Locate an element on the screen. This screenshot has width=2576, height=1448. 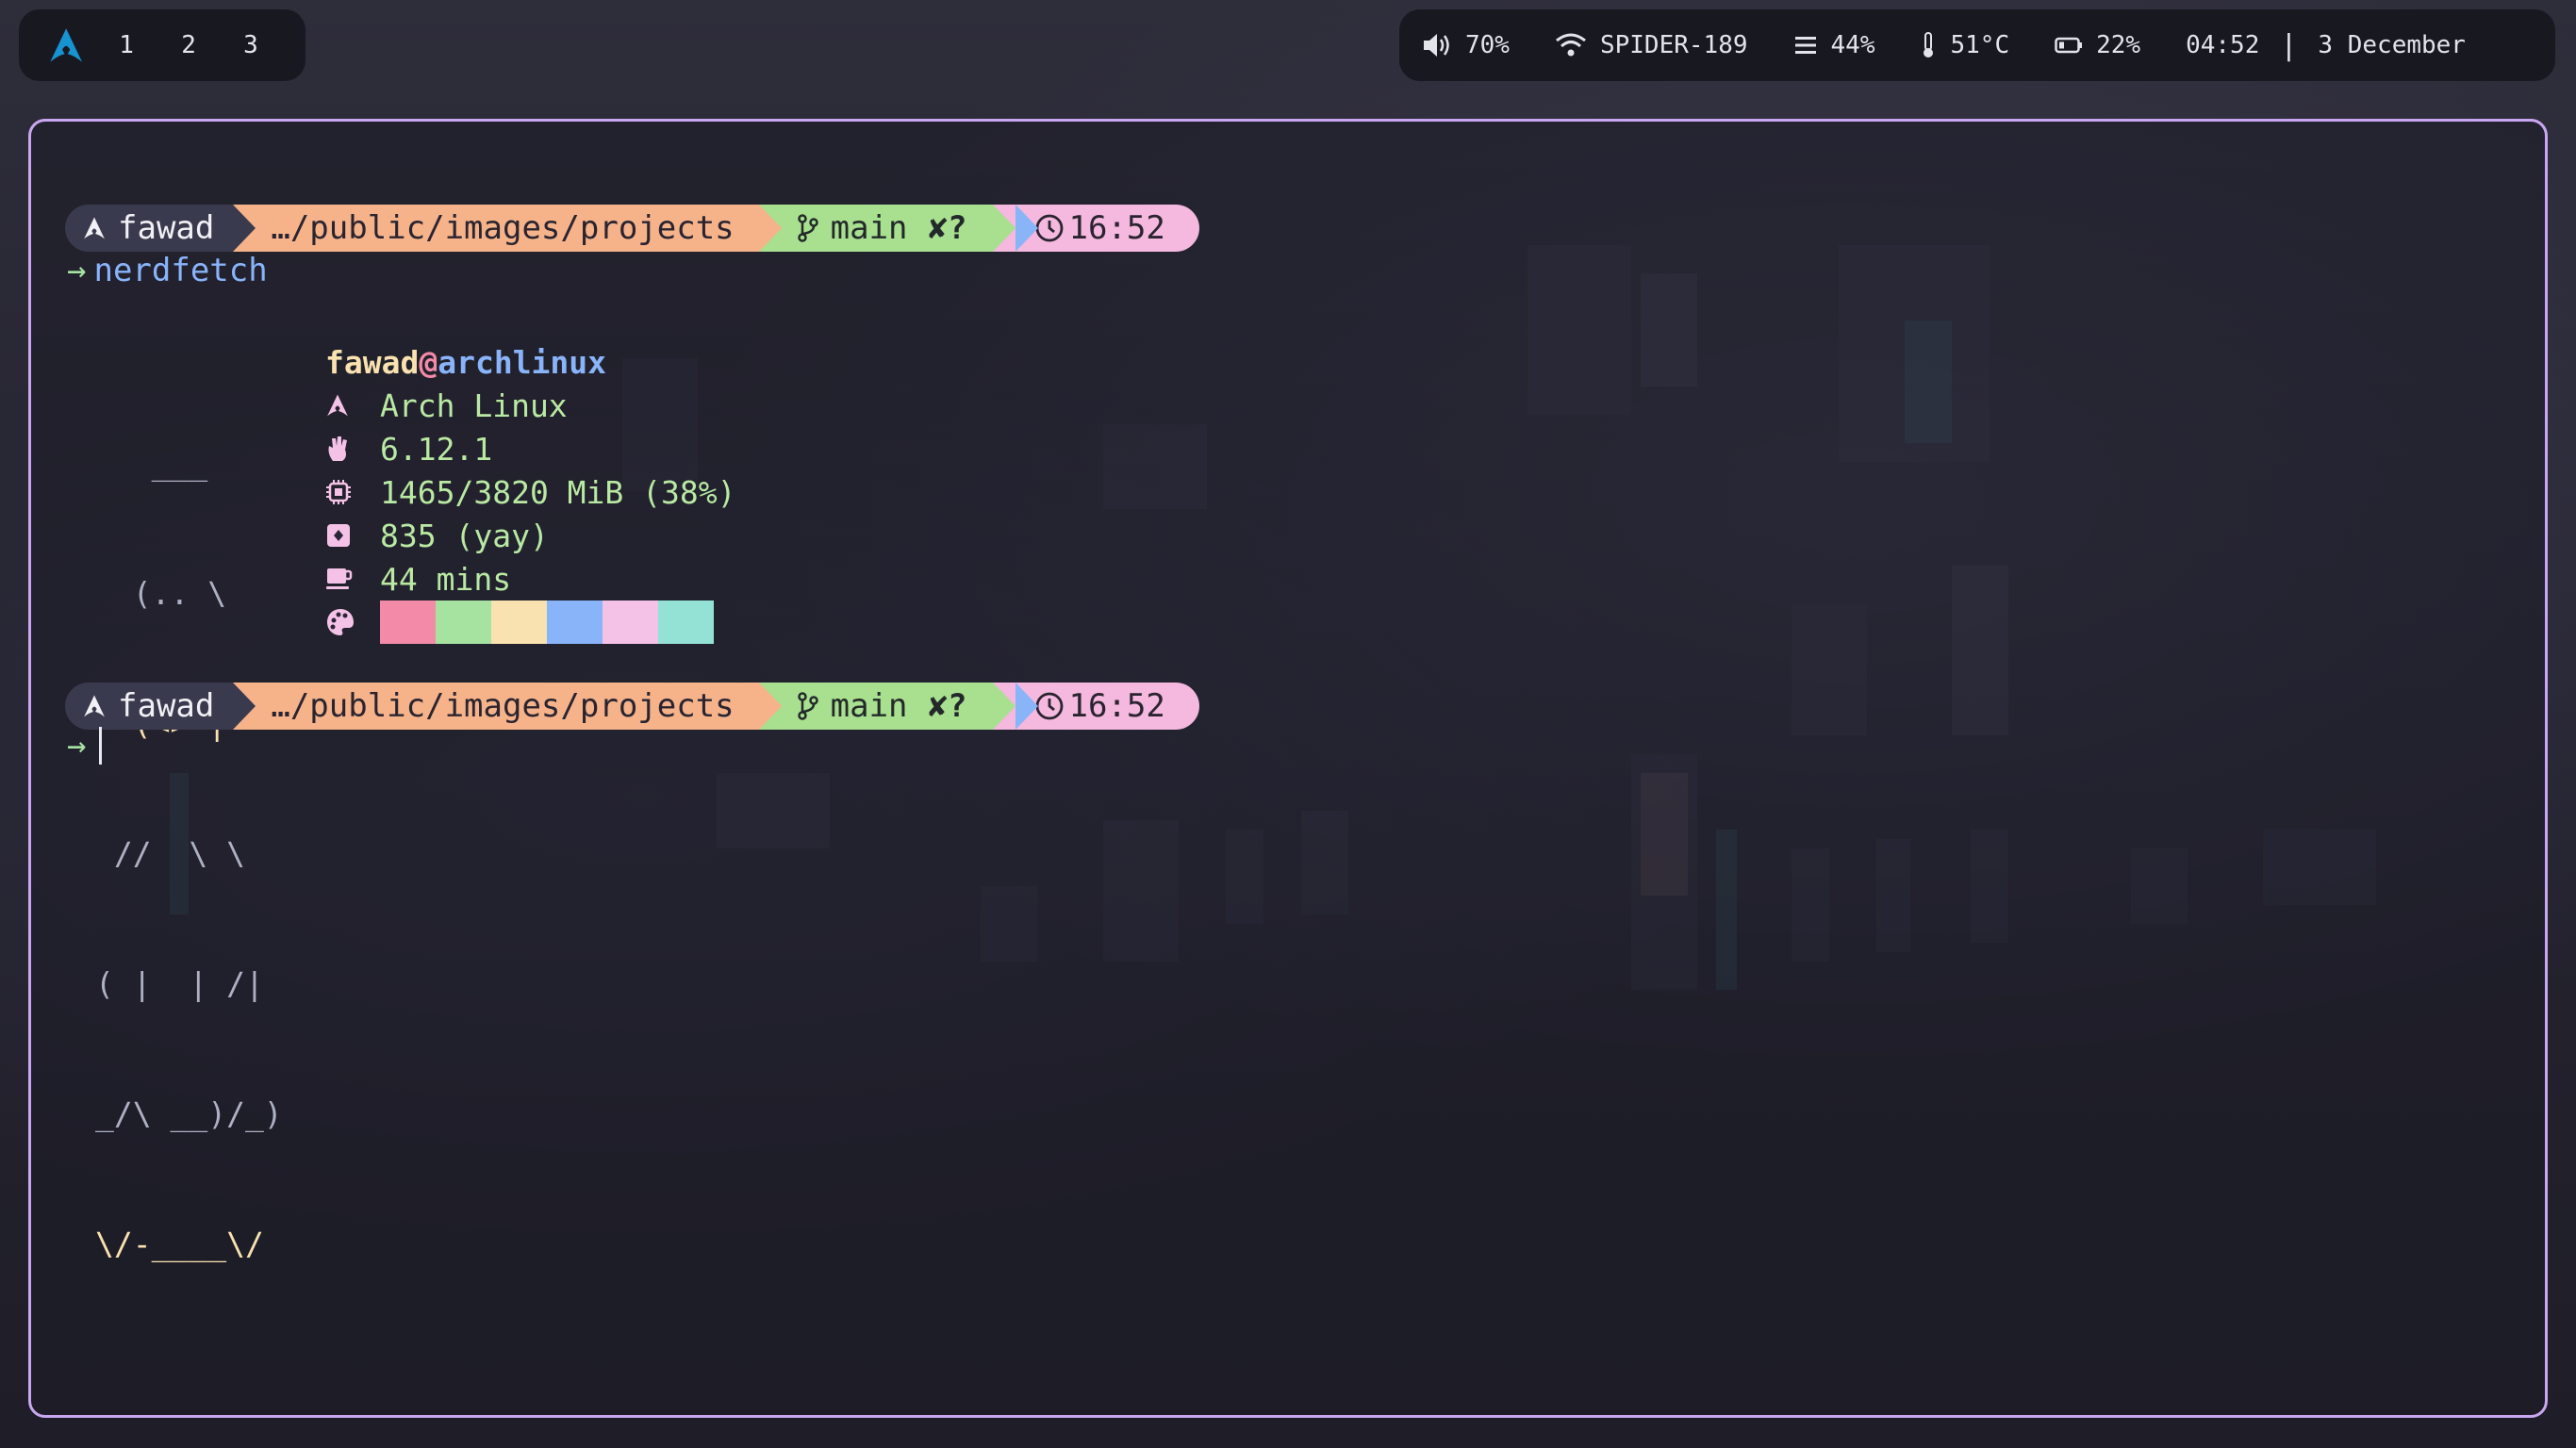
fetch-uptime-row: 44 mins is located at coordinates (530, 579).